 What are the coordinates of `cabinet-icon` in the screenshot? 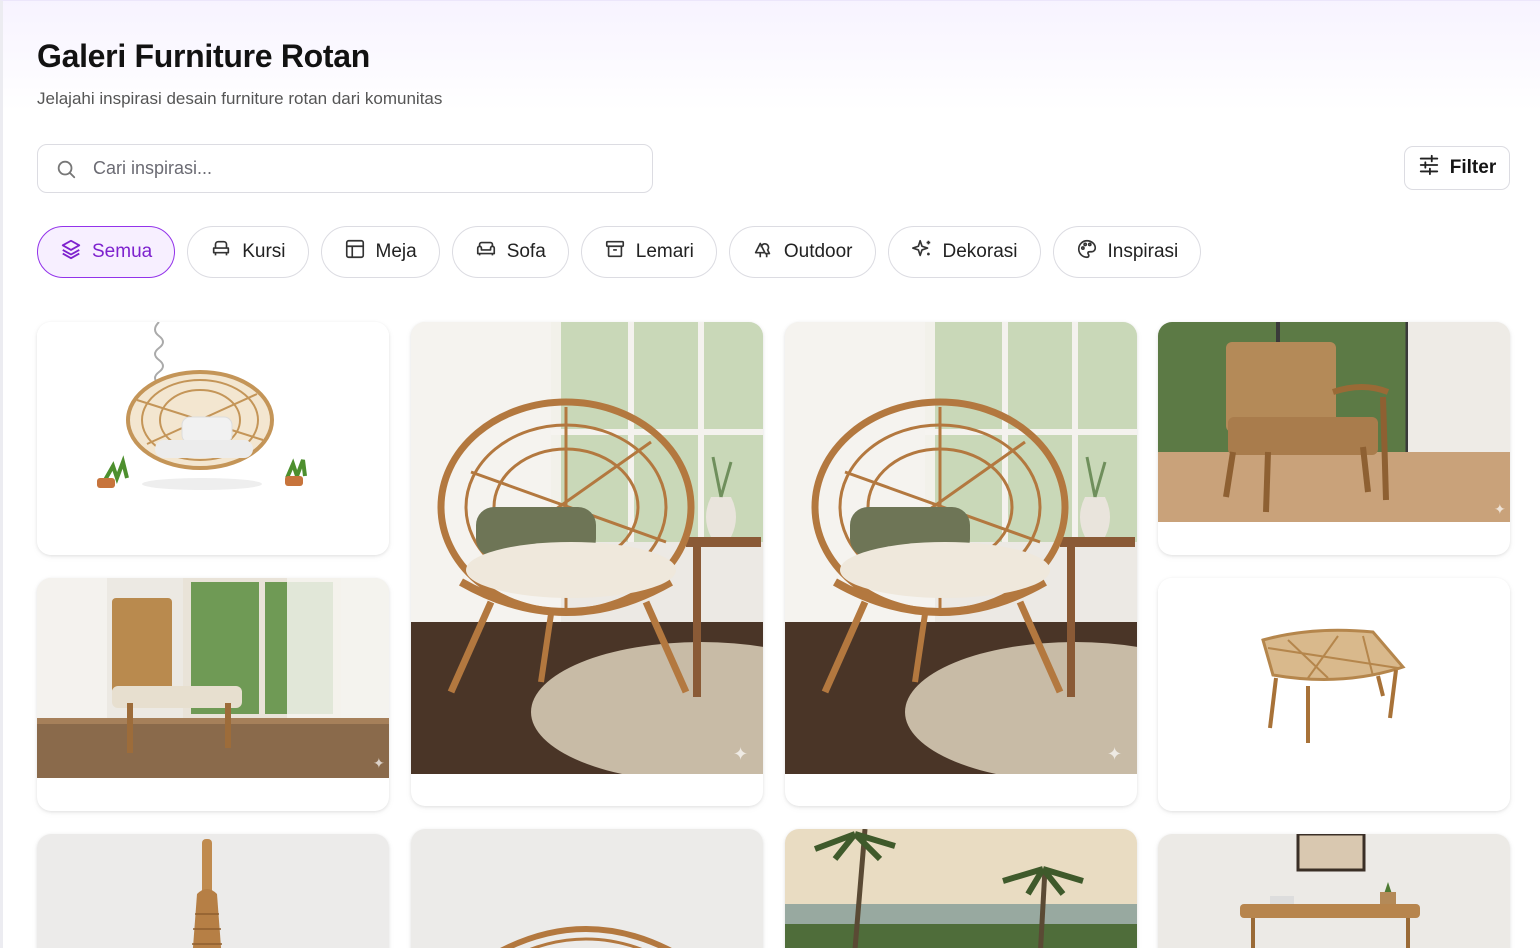 It's located at (615, 252).